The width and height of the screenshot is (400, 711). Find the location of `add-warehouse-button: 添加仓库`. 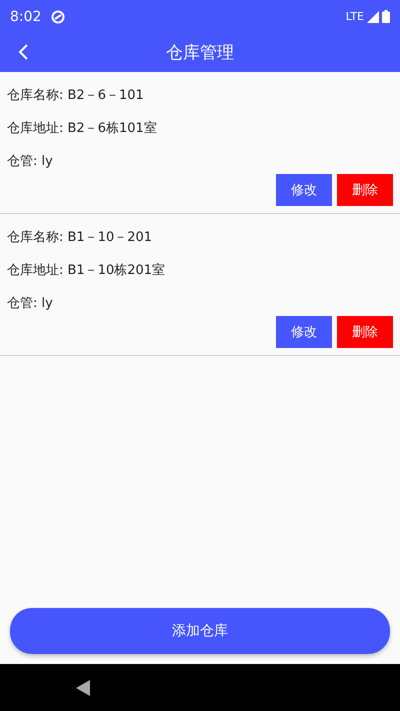

add-warehouse-button: 添加仓库 is located at coordinates (200, 631).